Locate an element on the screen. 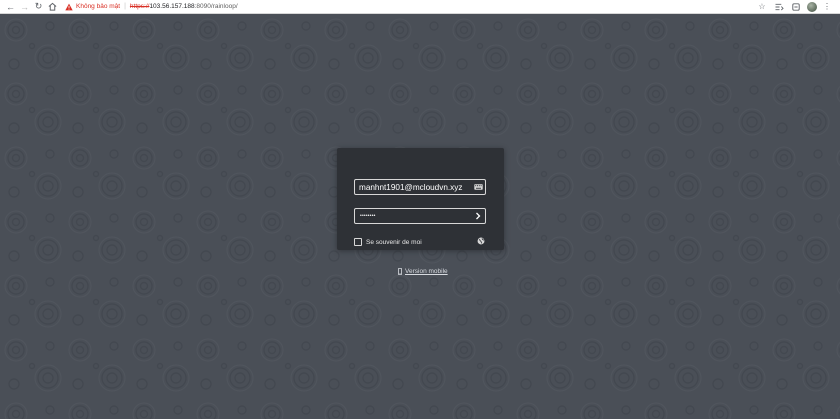  email-field: manhnt1901@mcloudvn.xyz is located at coordinates (420, 187).